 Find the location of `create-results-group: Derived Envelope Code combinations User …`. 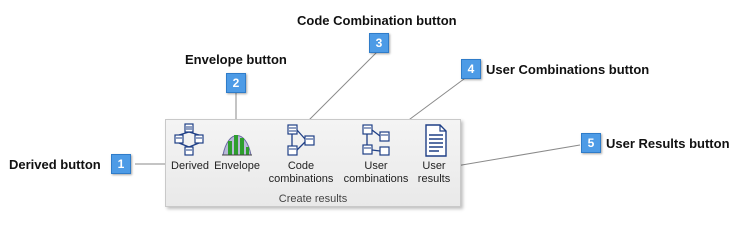

create-results-group: Derived Envelope Code combinations User … is located at coordinates (313, 163).